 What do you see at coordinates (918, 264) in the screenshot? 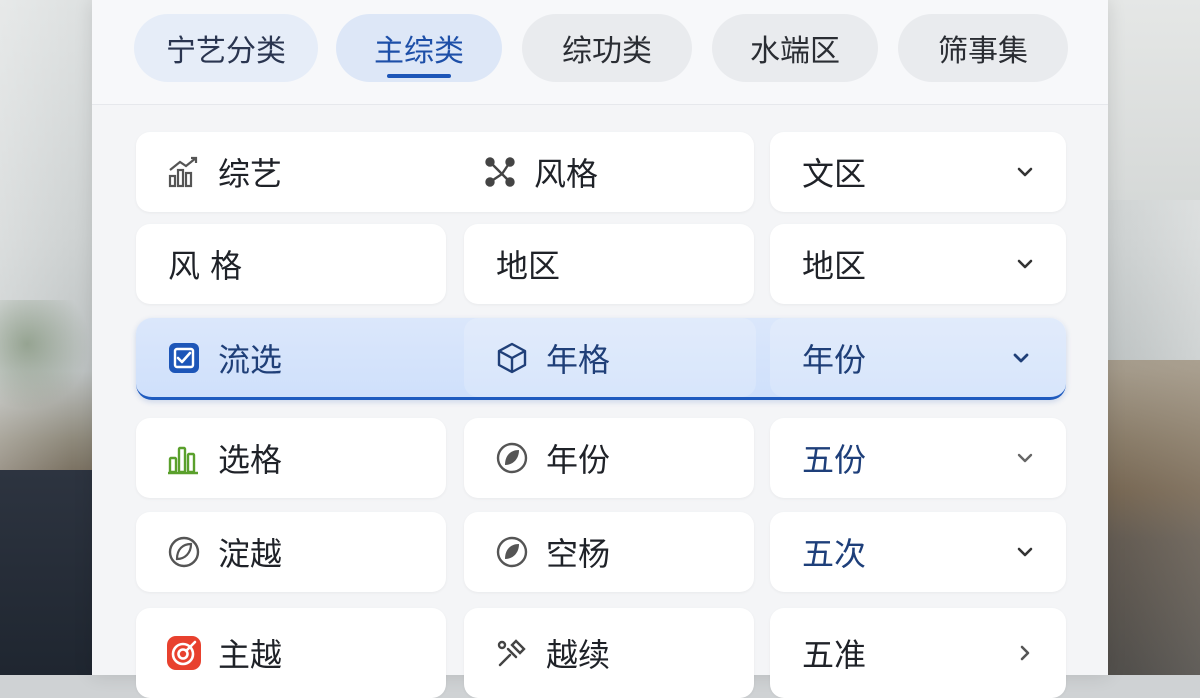
I see `filter-row-1-select: 地区` at bounding box center [918, 264].